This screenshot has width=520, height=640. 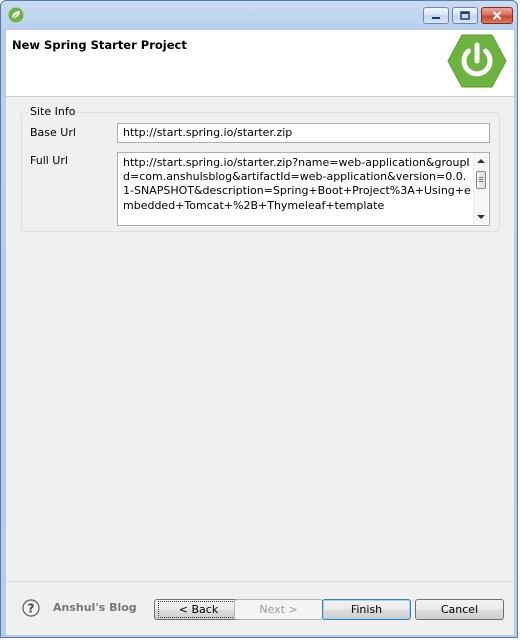 I want to click on group-title: Site Info, so click(x=53, y=111).